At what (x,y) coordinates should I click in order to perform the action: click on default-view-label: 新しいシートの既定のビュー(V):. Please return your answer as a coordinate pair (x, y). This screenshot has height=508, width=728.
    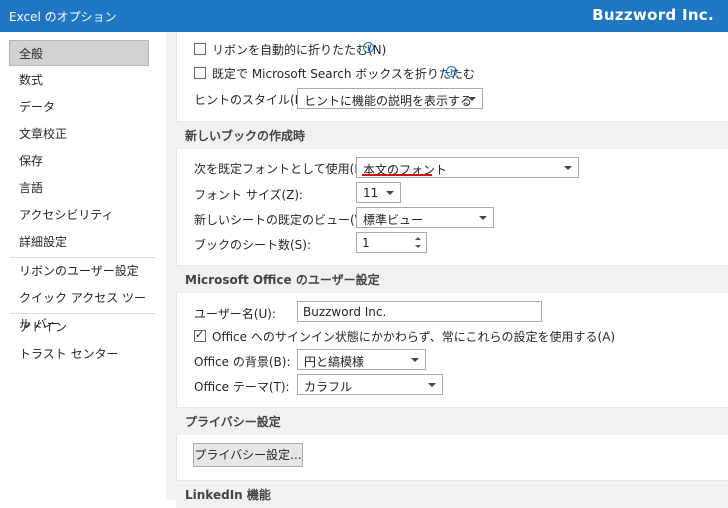
    Looking at the image, I should click on (283, 220).